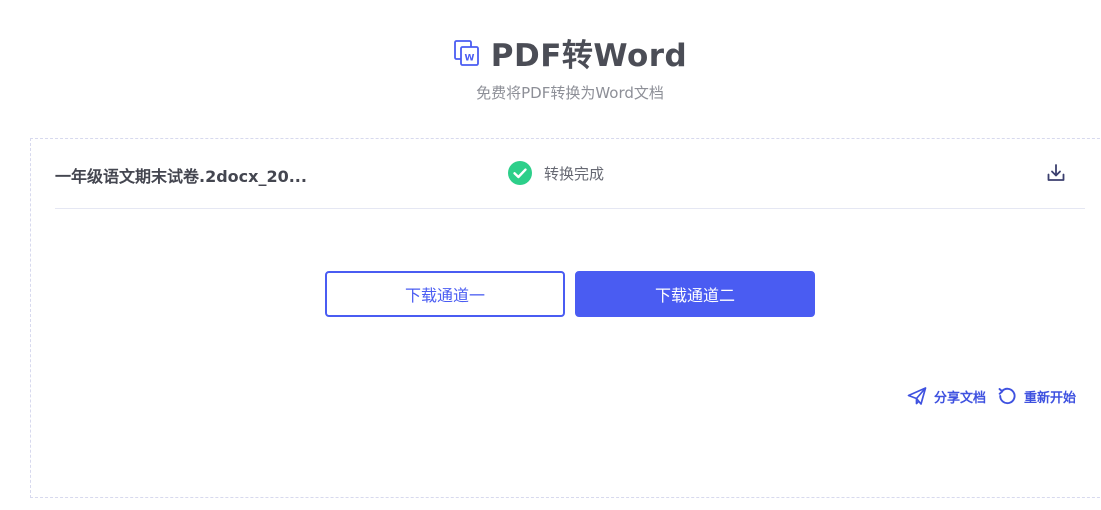 The image size is (1101, 510). I want to click on word-file-icon: W, so click(466, 52).